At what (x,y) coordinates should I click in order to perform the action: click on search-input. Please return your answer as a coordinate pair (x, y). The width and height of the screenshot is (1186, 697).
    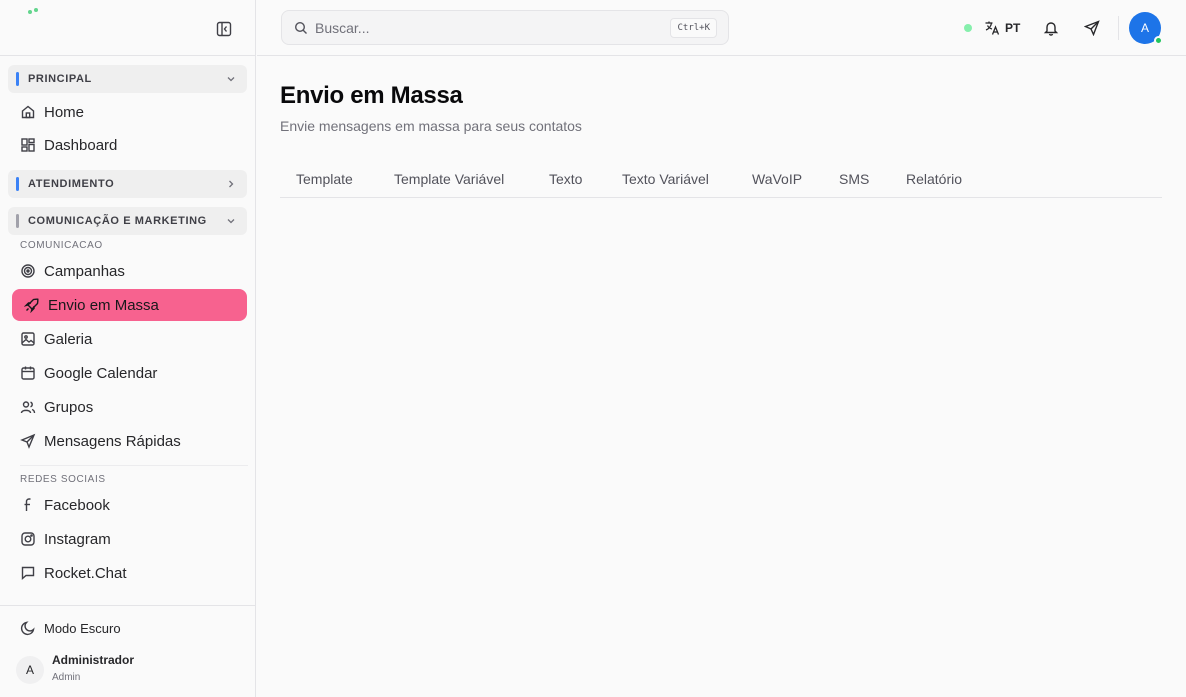
    Looking at the image, I should click on (485, 28).